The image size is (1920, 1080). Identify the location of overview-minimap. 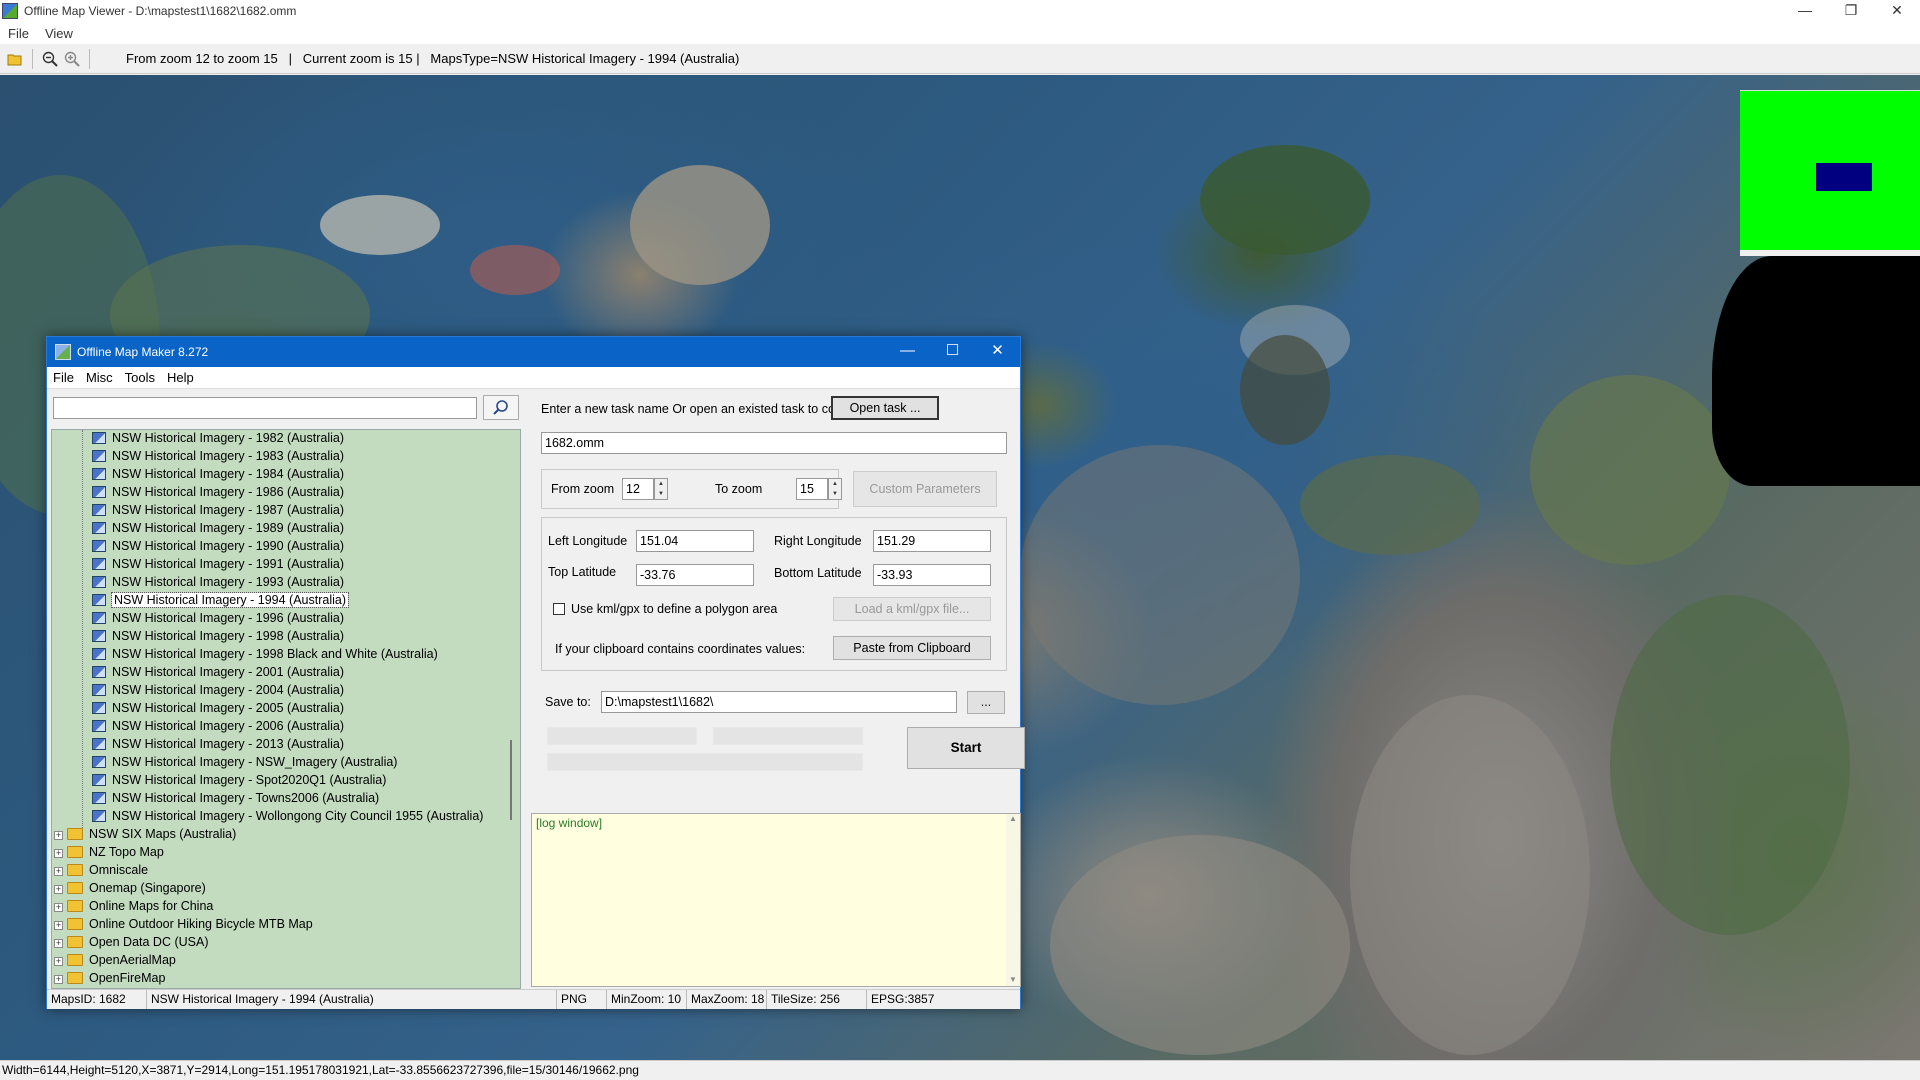
(1830, 170).